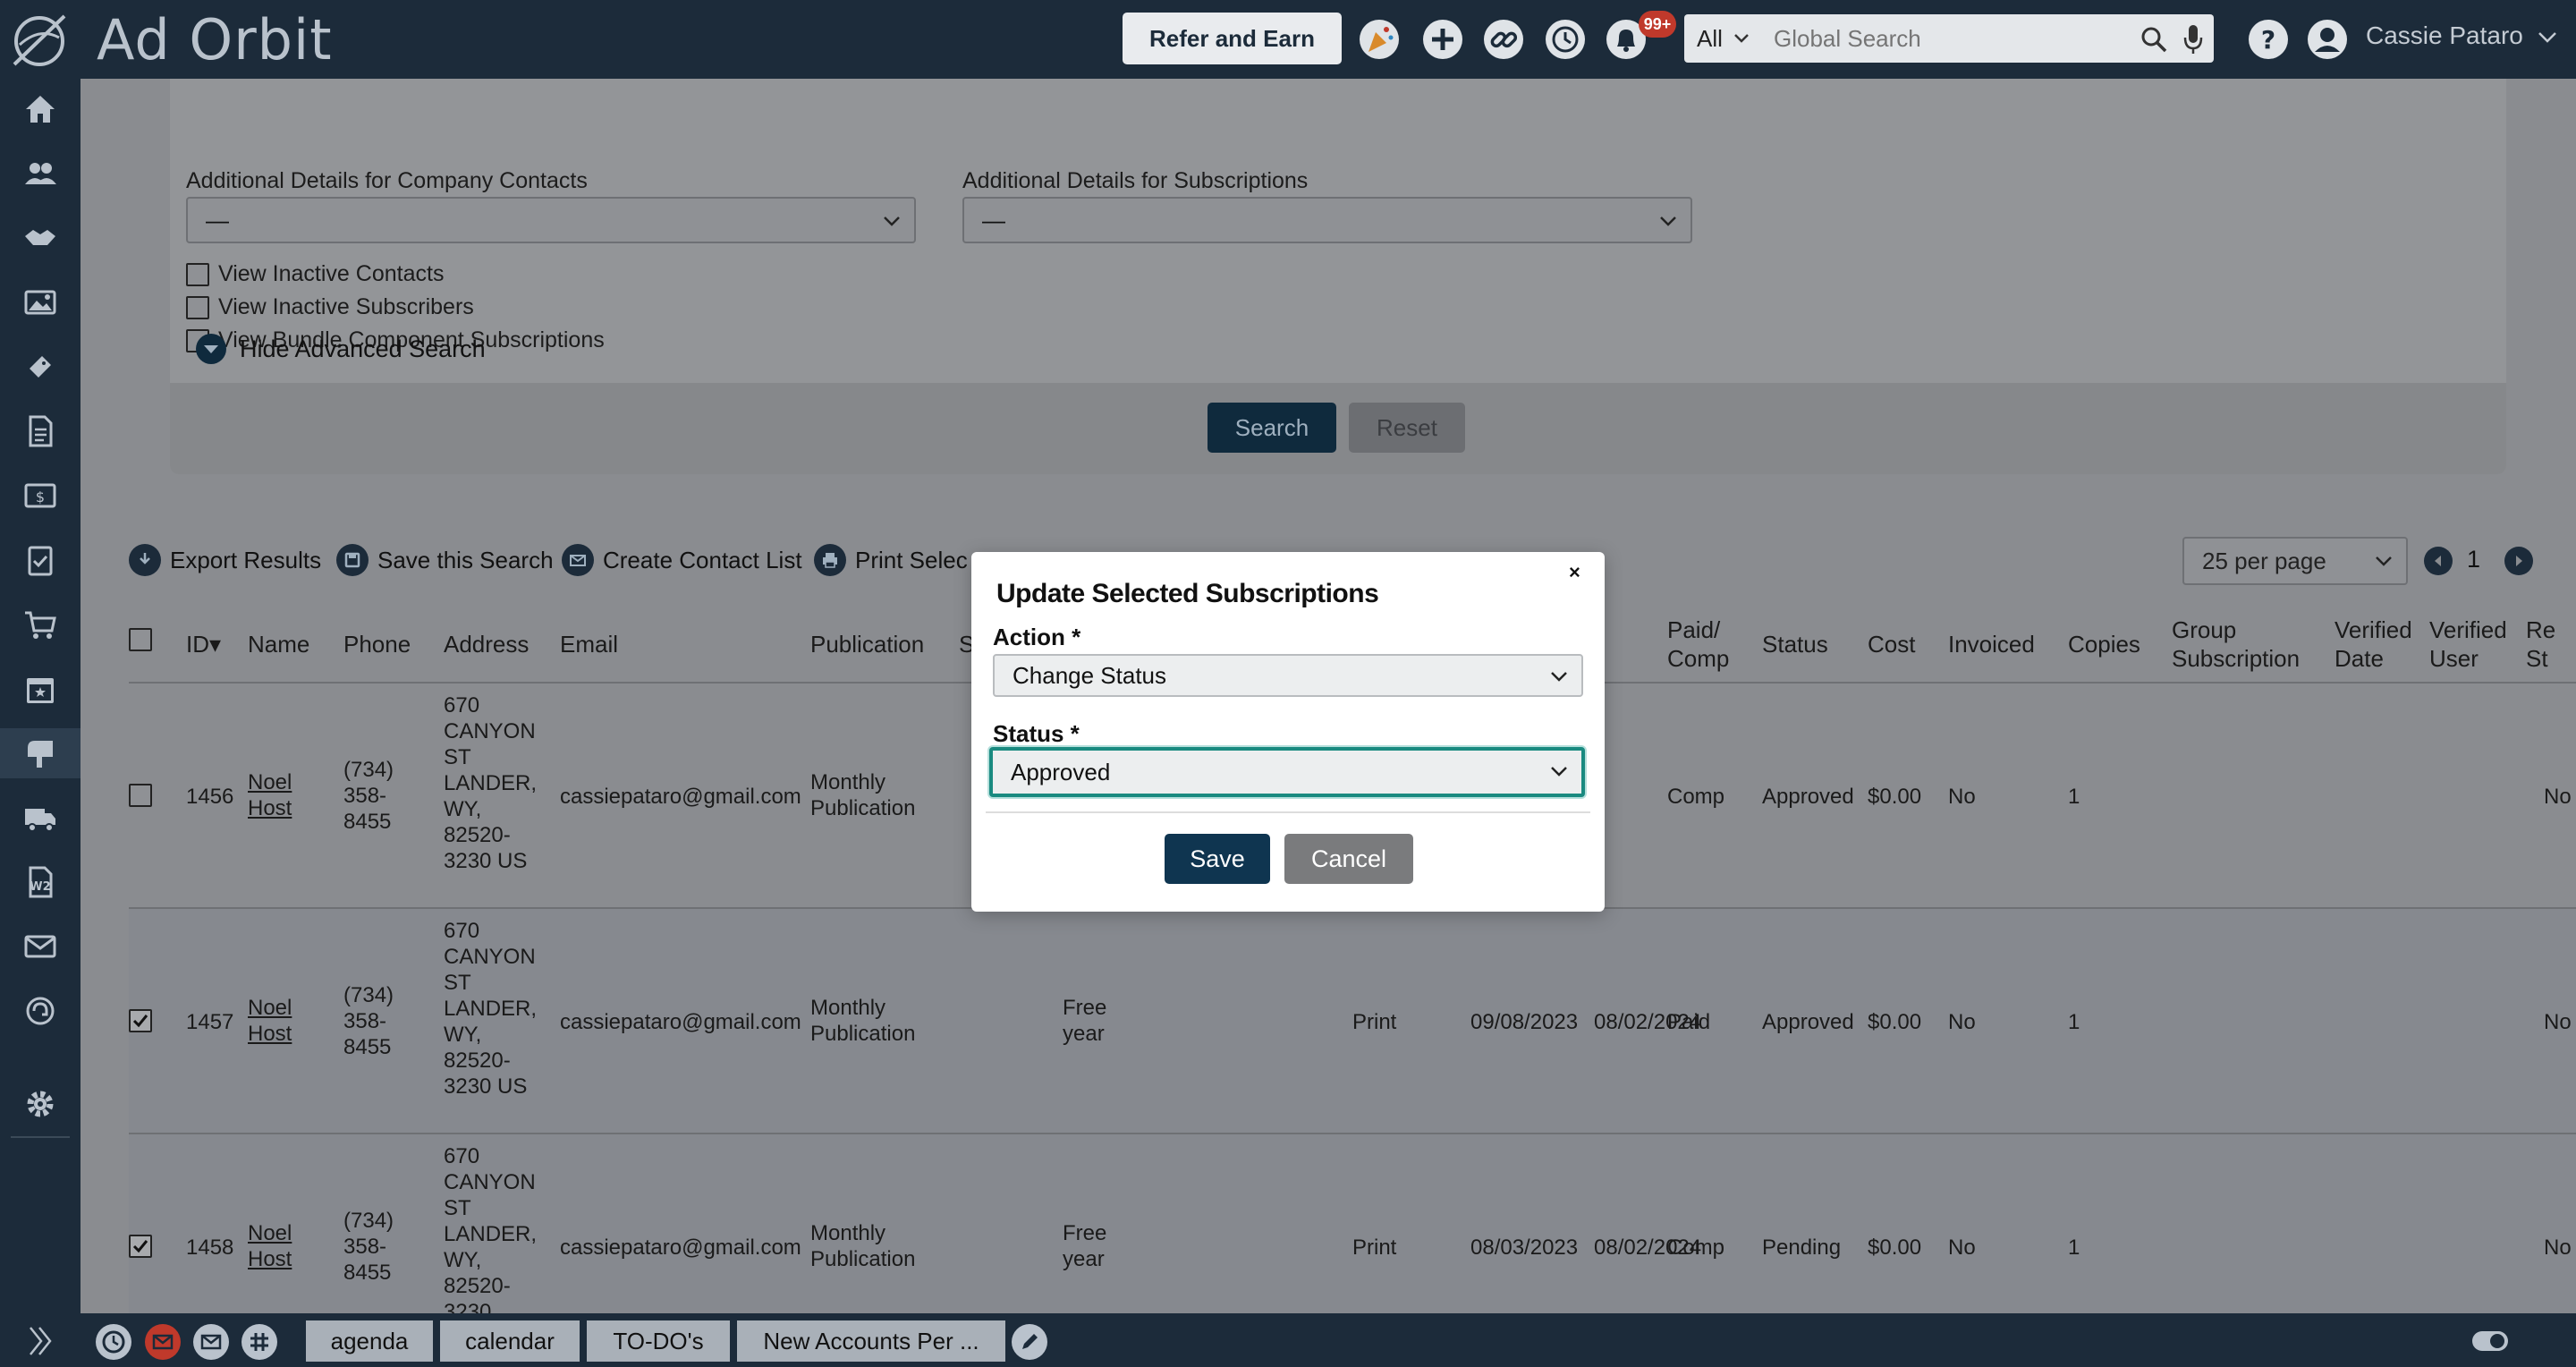  Describe the element at coordinates (1272, 428) in the screenshot. I see `search-button: Search` at that location.